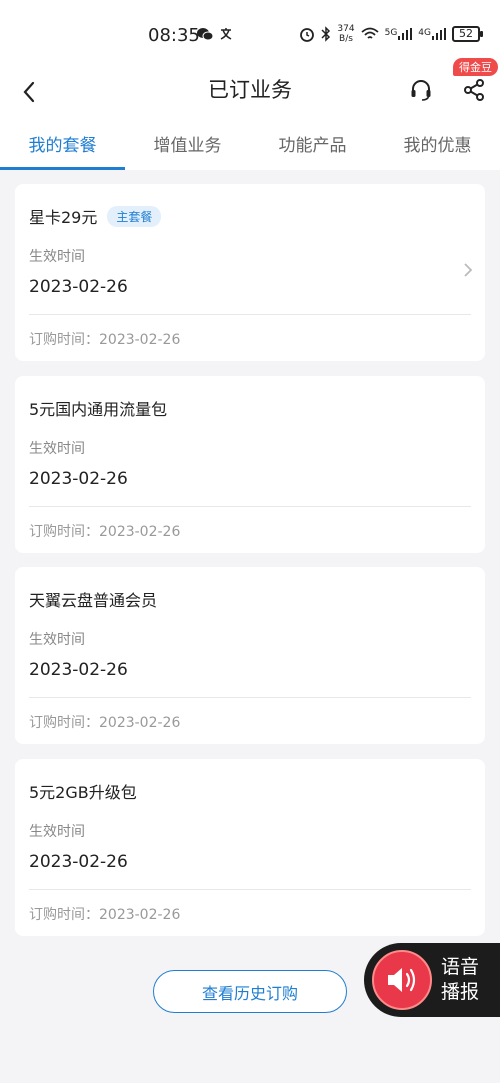 This screenshot has width=500, height=1083. I want to click on signal-4g-icon: 4G, so click(432, 34).